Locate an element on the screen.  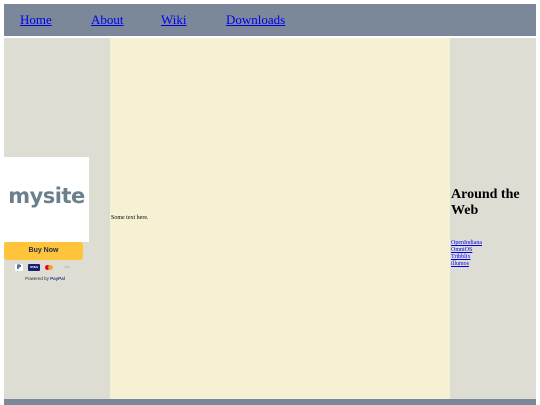
top-nav-bar: Home About Wiki Downloads is located at coordinates (270, 20).